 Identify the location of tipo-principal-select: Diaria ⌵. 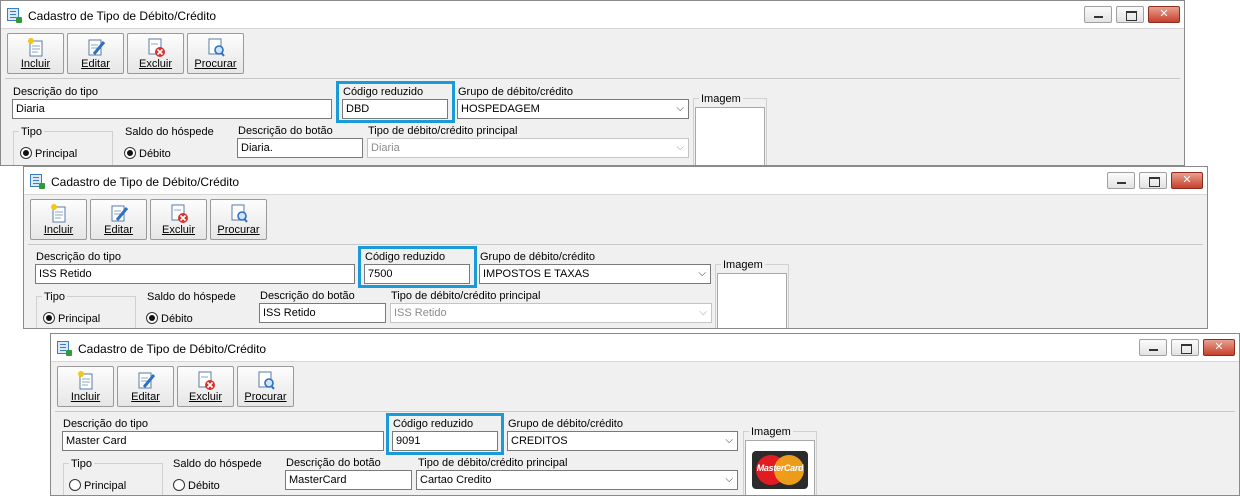
(528, 148).